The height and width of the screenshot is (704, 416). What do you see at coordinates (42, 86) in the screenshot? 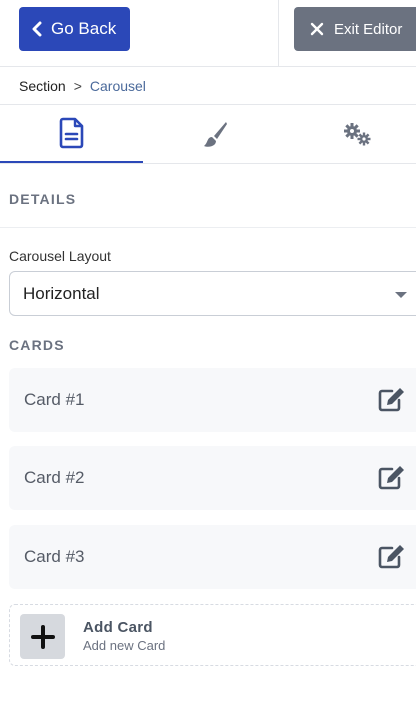
I see `breadcrumb-section: Section` at bounding box center [42, 86].